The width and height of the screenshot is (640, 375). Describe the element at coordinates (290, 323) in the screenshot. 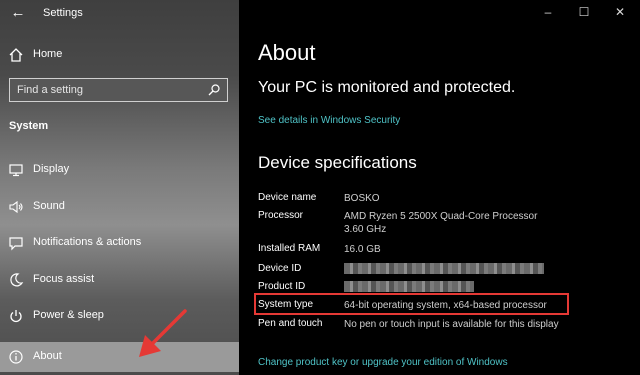

I see `spec-key: Pen and touch` at that location.